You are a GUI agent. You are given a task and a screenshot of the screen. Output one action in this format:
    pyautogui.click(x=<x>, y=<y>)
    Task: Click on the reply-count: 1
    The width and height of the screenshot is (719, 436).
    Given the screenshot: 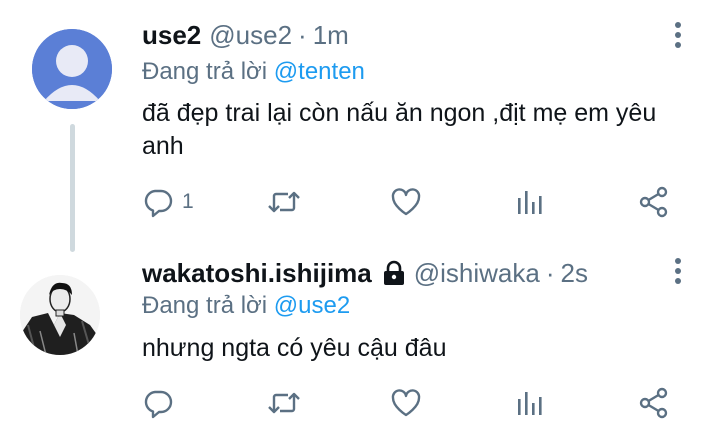 What is the action you would take?
    pyautogui.click(x=188, y=201)
    